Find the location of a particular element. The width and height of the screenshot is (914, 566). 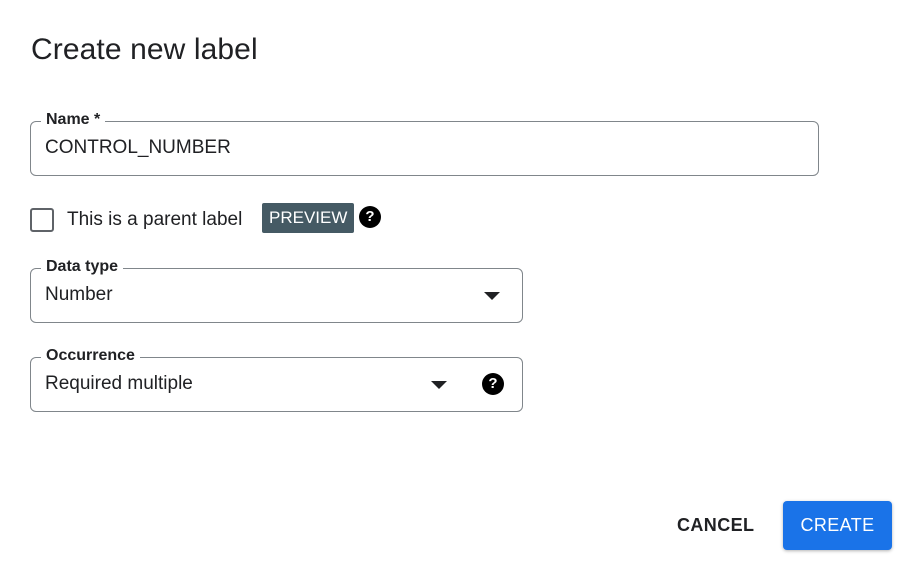

parent-label-row: This is a parent label PREVIEW ? is located at coordinates (230, 219).